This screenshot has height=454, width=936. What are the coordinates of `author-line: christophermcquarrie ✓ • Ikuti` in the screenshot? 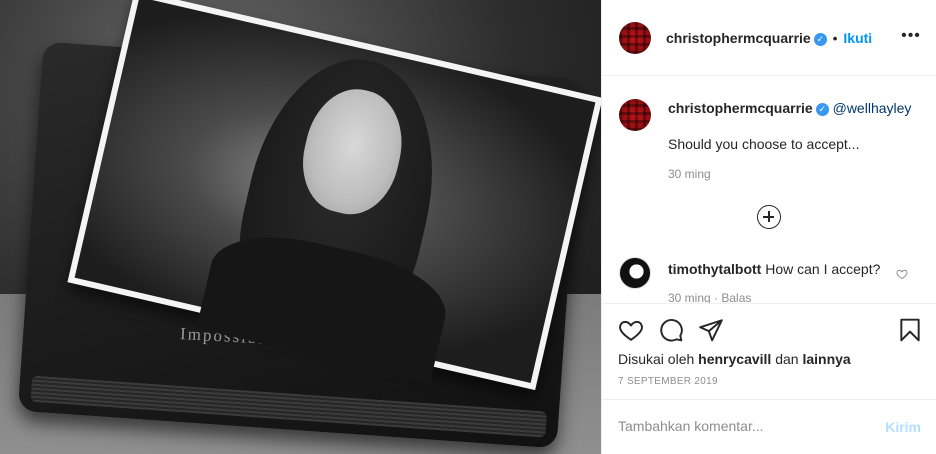 It's located at (769, 38).